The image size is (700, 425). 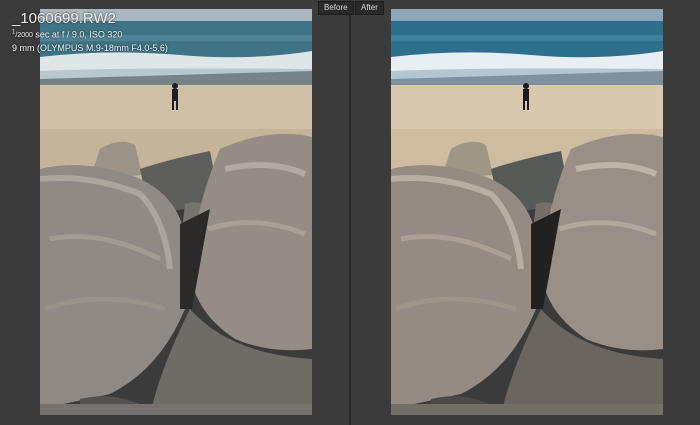 What do you see at coordinates (369, 8) in the screenshot?
I see `after-label: After` at bounding box center [369, 8].